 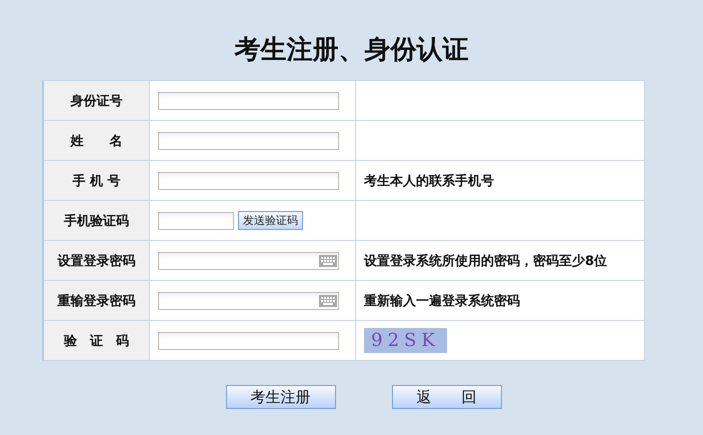 What do you see at coordinates (351, 50) in the screenshot?
I see `page-title: 考生注册、身份认证` at bounding box center [351, 50].